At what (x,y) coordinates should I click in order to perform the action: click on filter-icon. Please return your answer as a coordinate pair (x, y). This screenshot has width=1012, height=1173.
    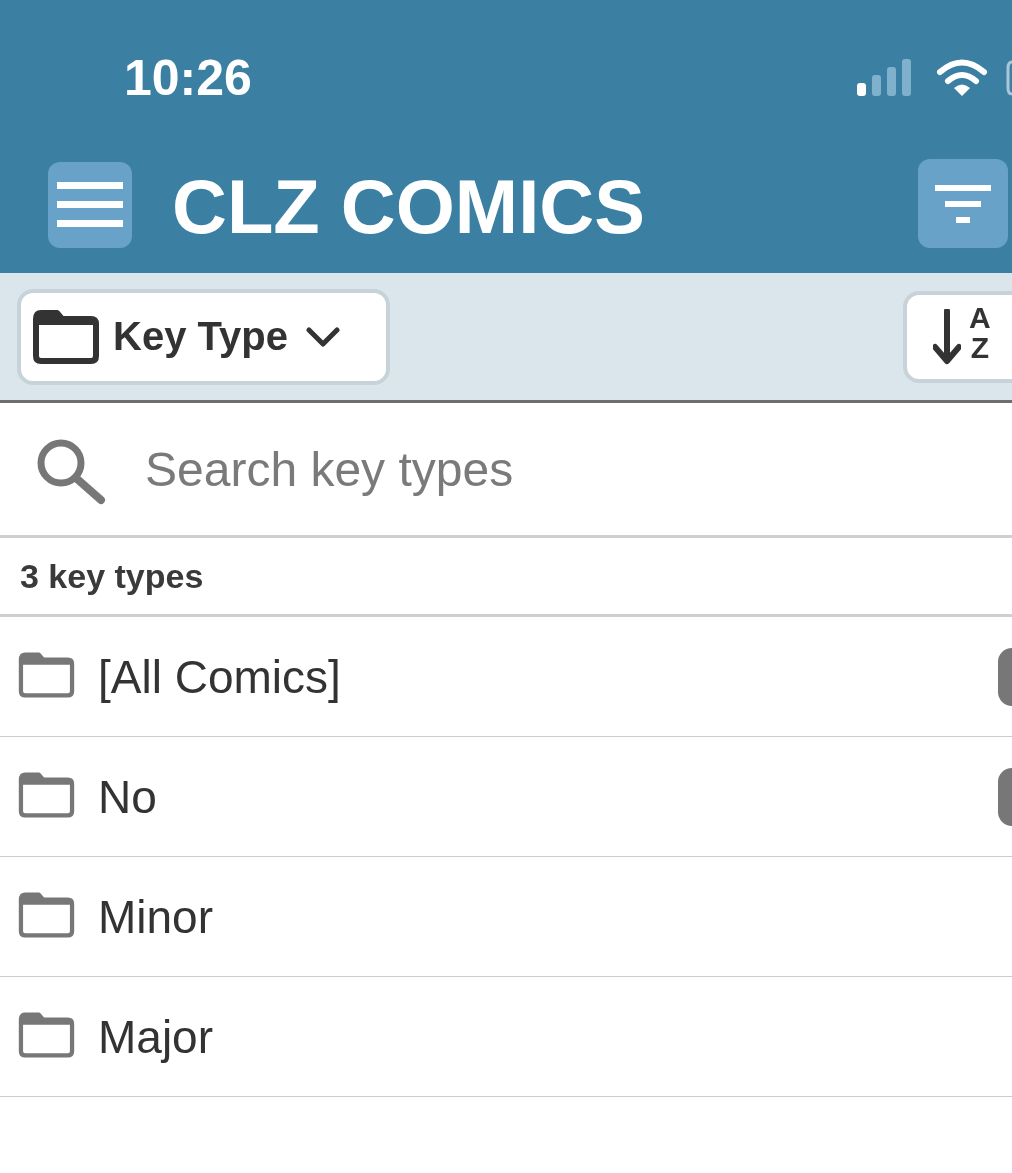
    Looking at the image, I should click on (963, 203).